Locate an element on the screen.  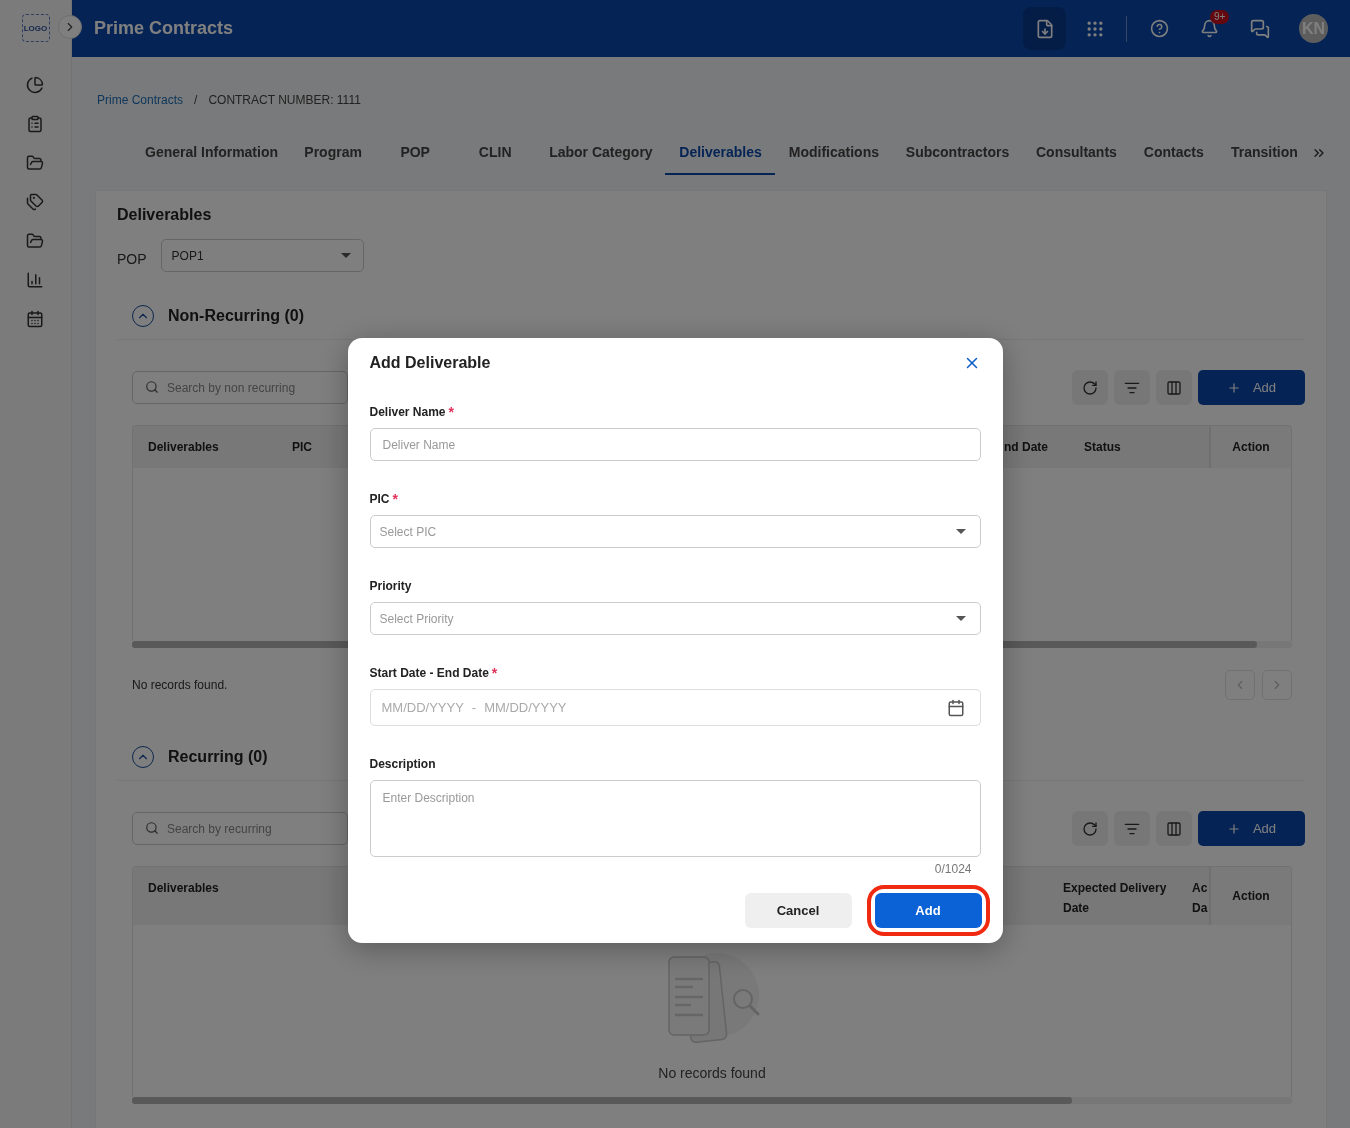
notification-button: 9+ is located at coordinates (1209, 28).